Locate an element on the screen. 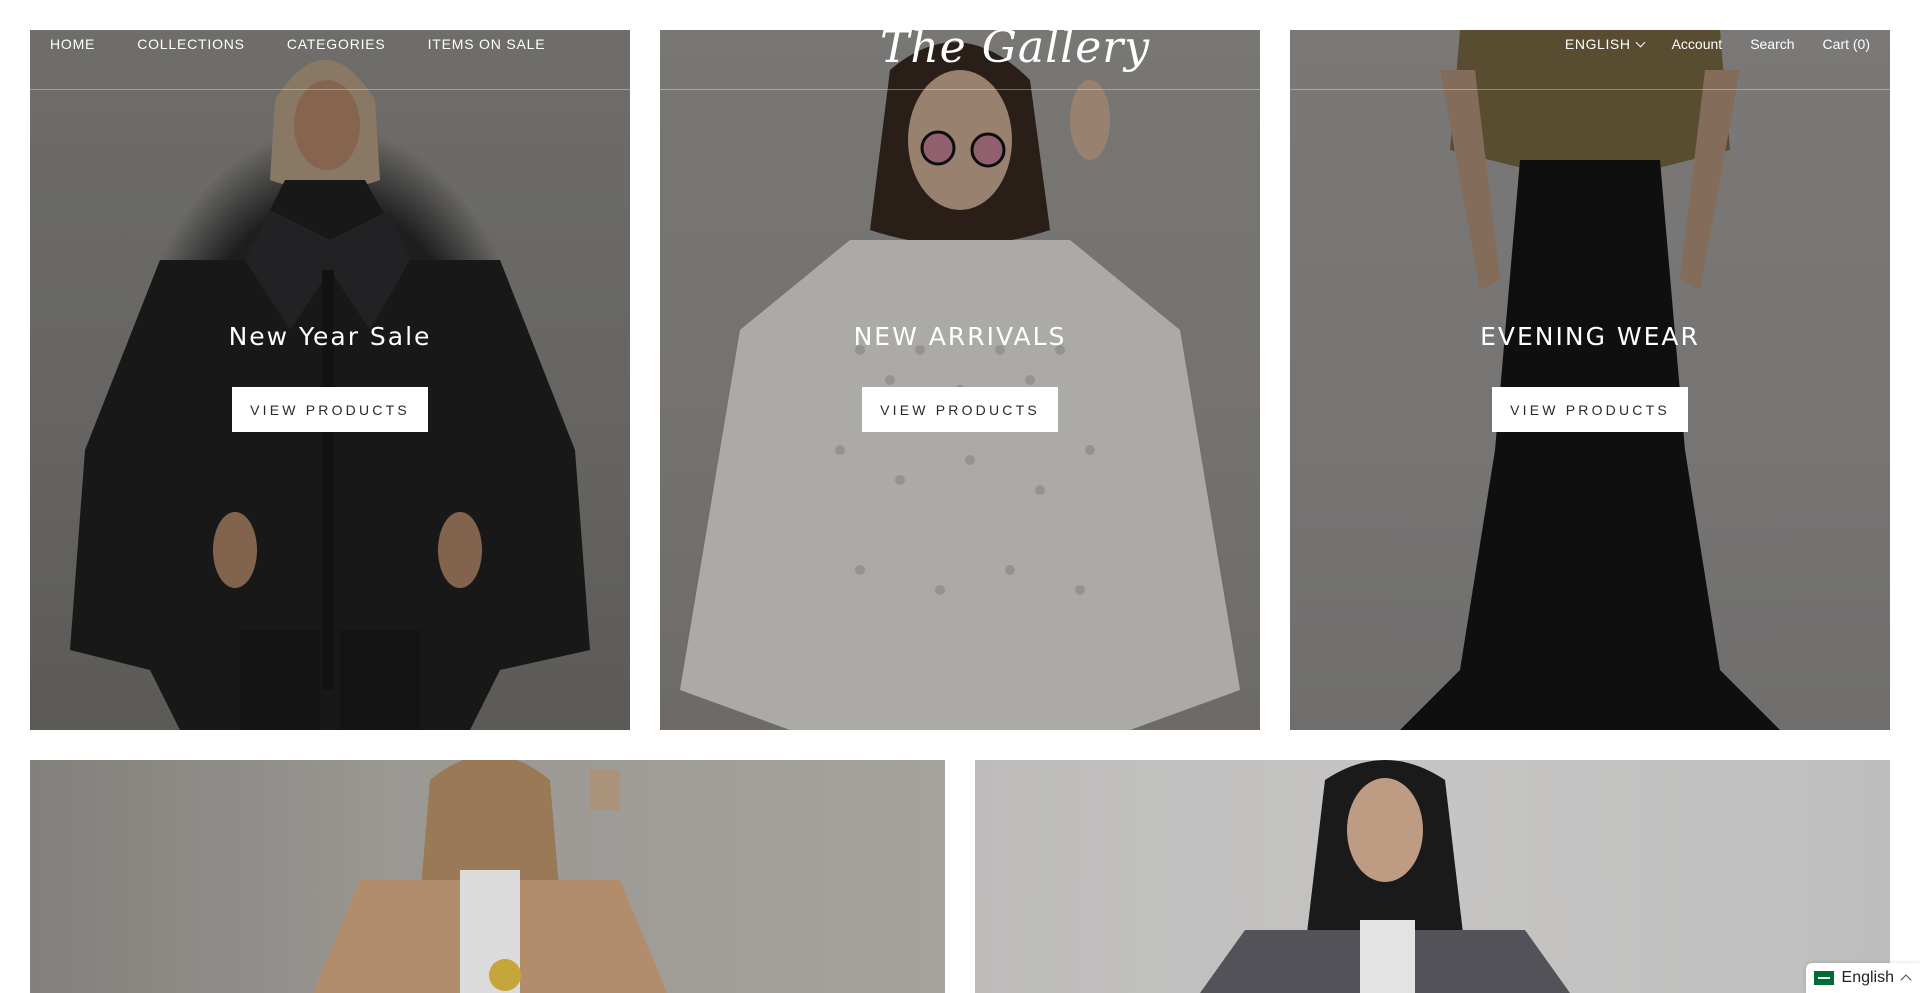  tile-title: New Year Sale is located at coordinates (330, 336).